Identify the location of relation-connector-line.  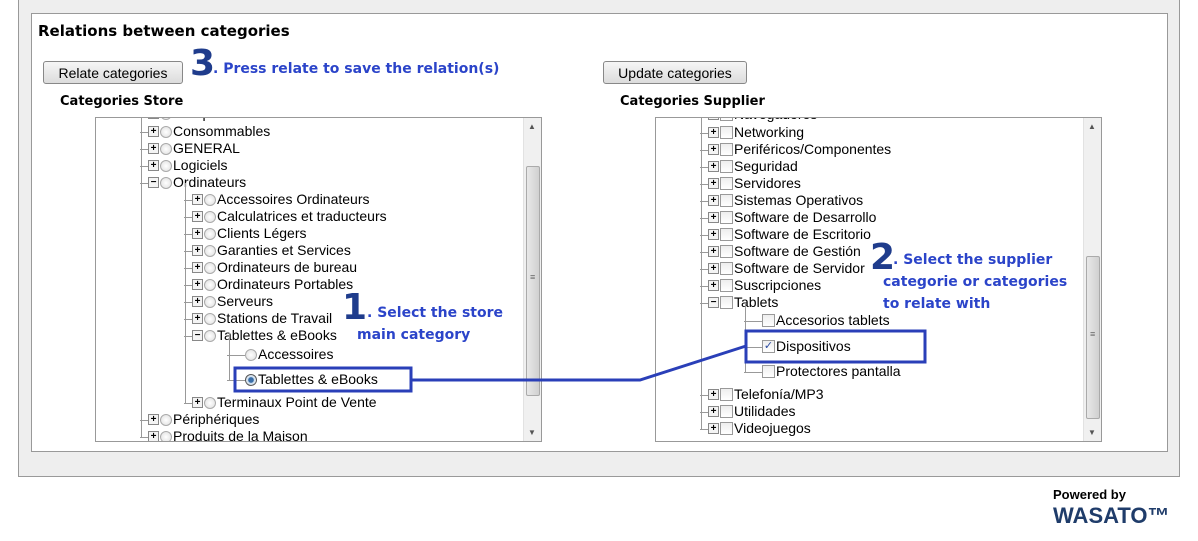
(579, 363).